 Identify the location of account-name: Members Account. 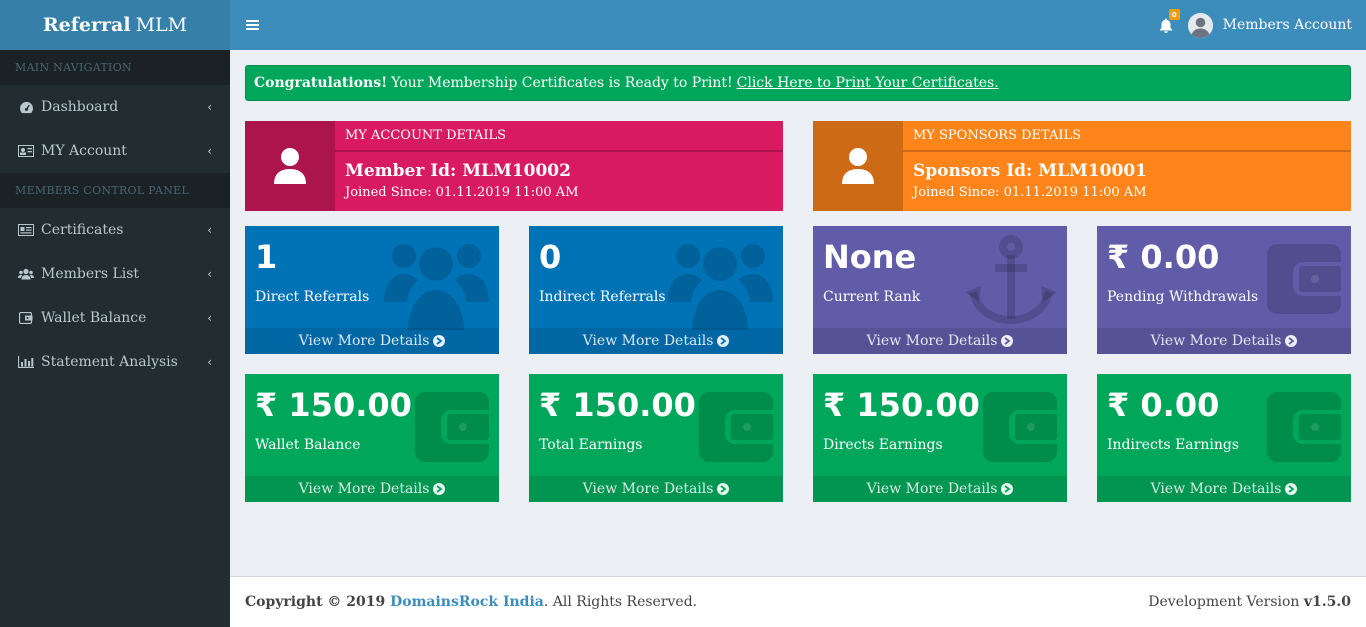
(1287, 25).